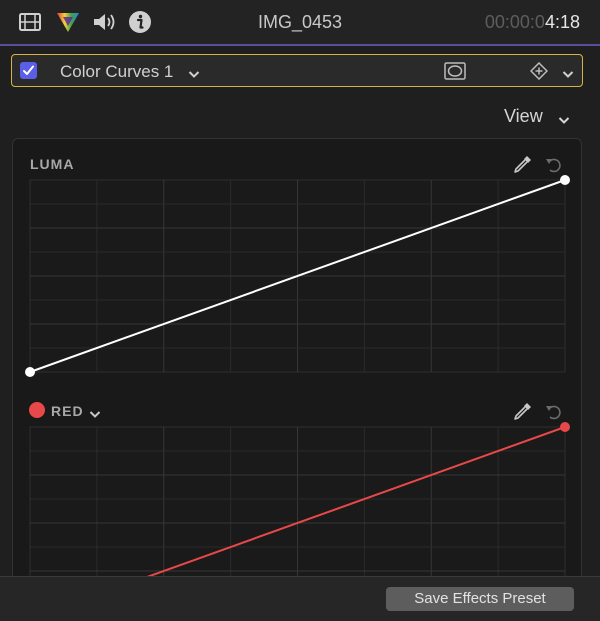  Describe the element at coordinates (300, 45) in the screenshot. I see `top-bar-divider` at that location.